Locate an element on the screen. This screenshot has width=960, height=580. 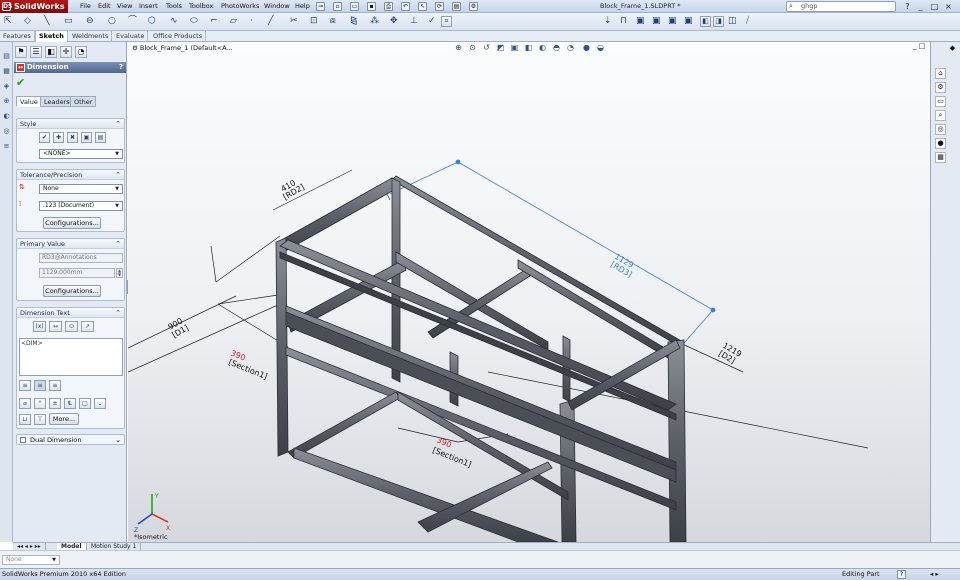
align-center-icon: ≡ is located at coordinates (40, 385).